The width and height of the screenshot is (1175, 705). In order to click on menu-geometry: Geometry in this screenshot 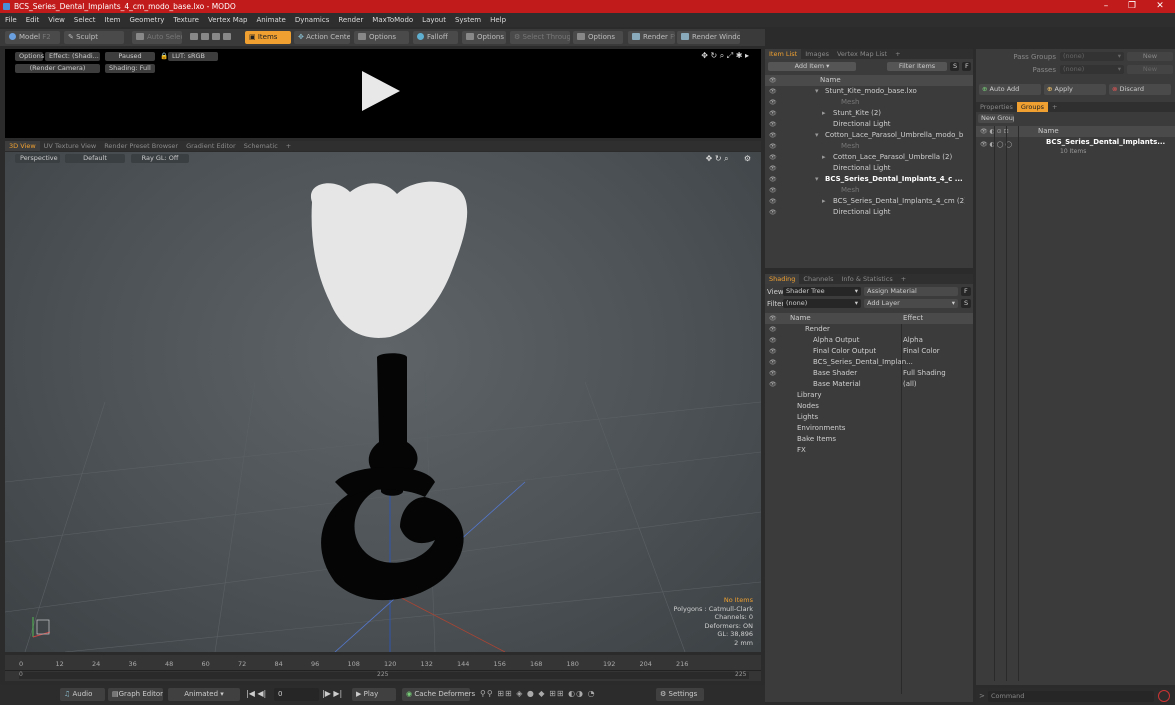, I will do `click(146, 20)`.